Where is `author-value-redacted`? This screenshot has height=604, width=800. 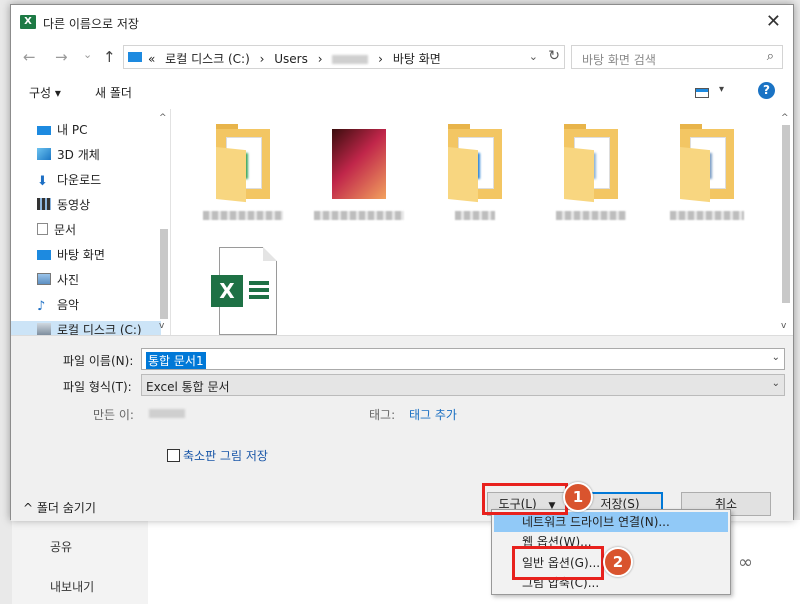 author-value-redacted is located at coordinates (167, 413).